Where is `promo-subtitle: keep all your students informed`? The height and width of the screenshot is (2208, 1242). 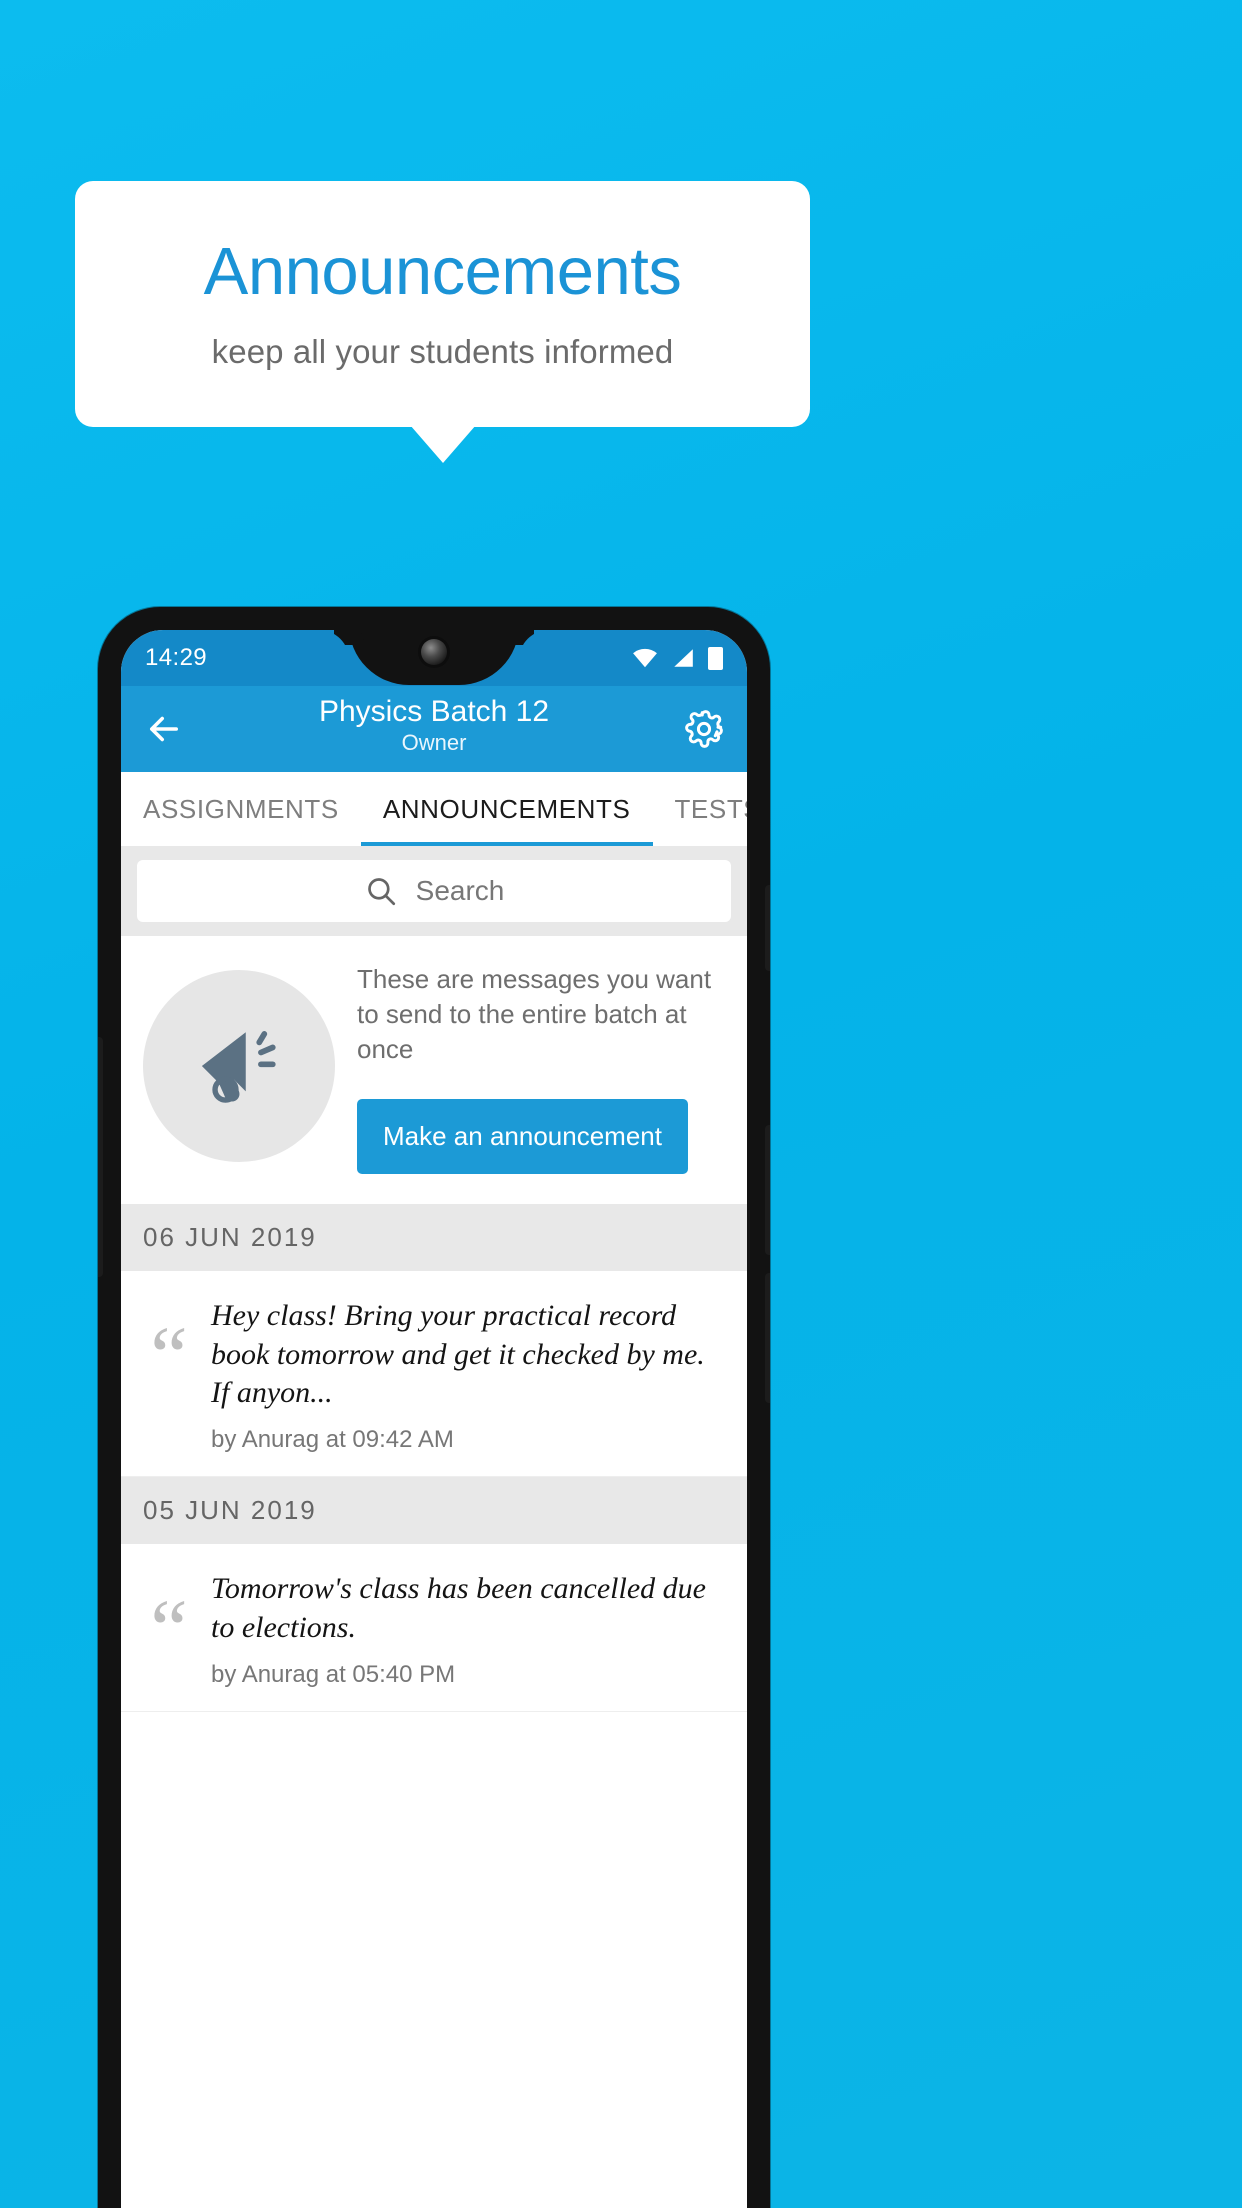
promo-subtitle: keep all your students informed is located at coordinates (442, 352).